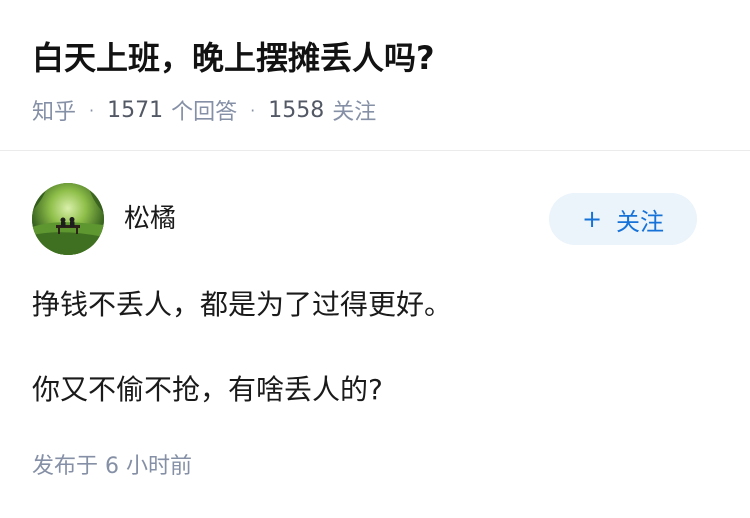  What do you see at coordinates (65, 466) in the screenshot?
I see `publish-time-label: 发布于` at bounding box center [65, 466].